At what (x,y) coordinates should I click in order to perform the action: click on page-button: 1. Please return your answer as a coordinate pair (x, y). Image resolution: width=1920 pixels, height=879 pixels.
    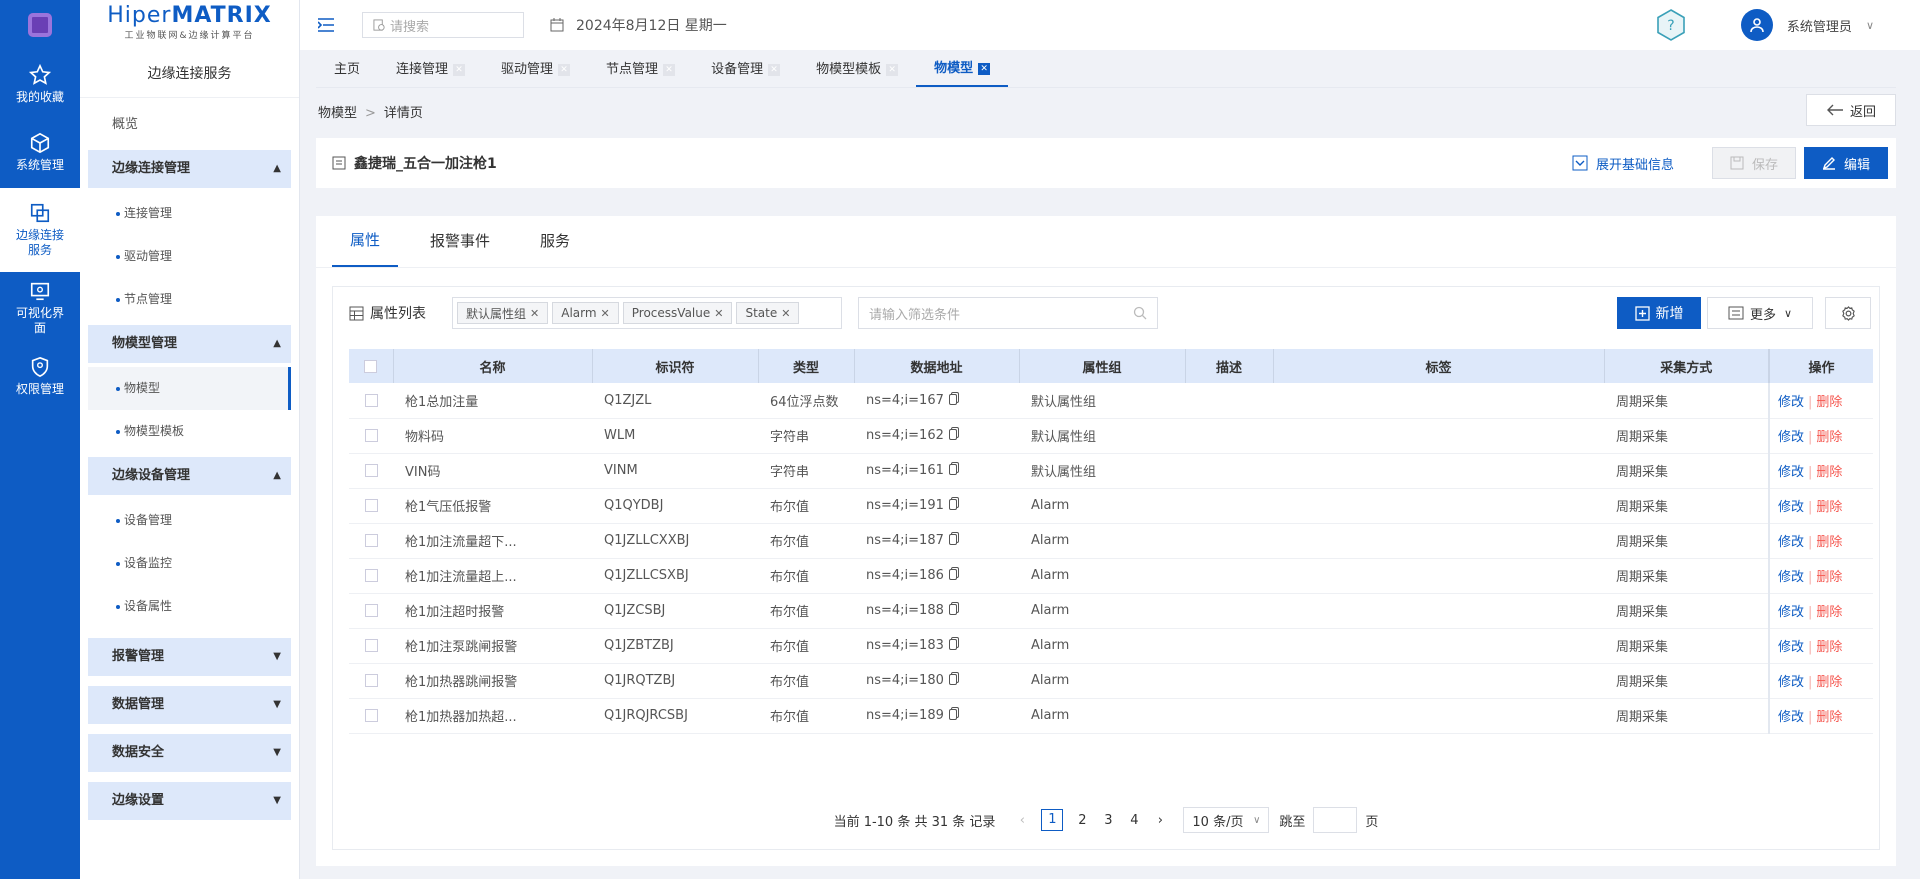
    Looking at the image, I should click on (1052, 820).